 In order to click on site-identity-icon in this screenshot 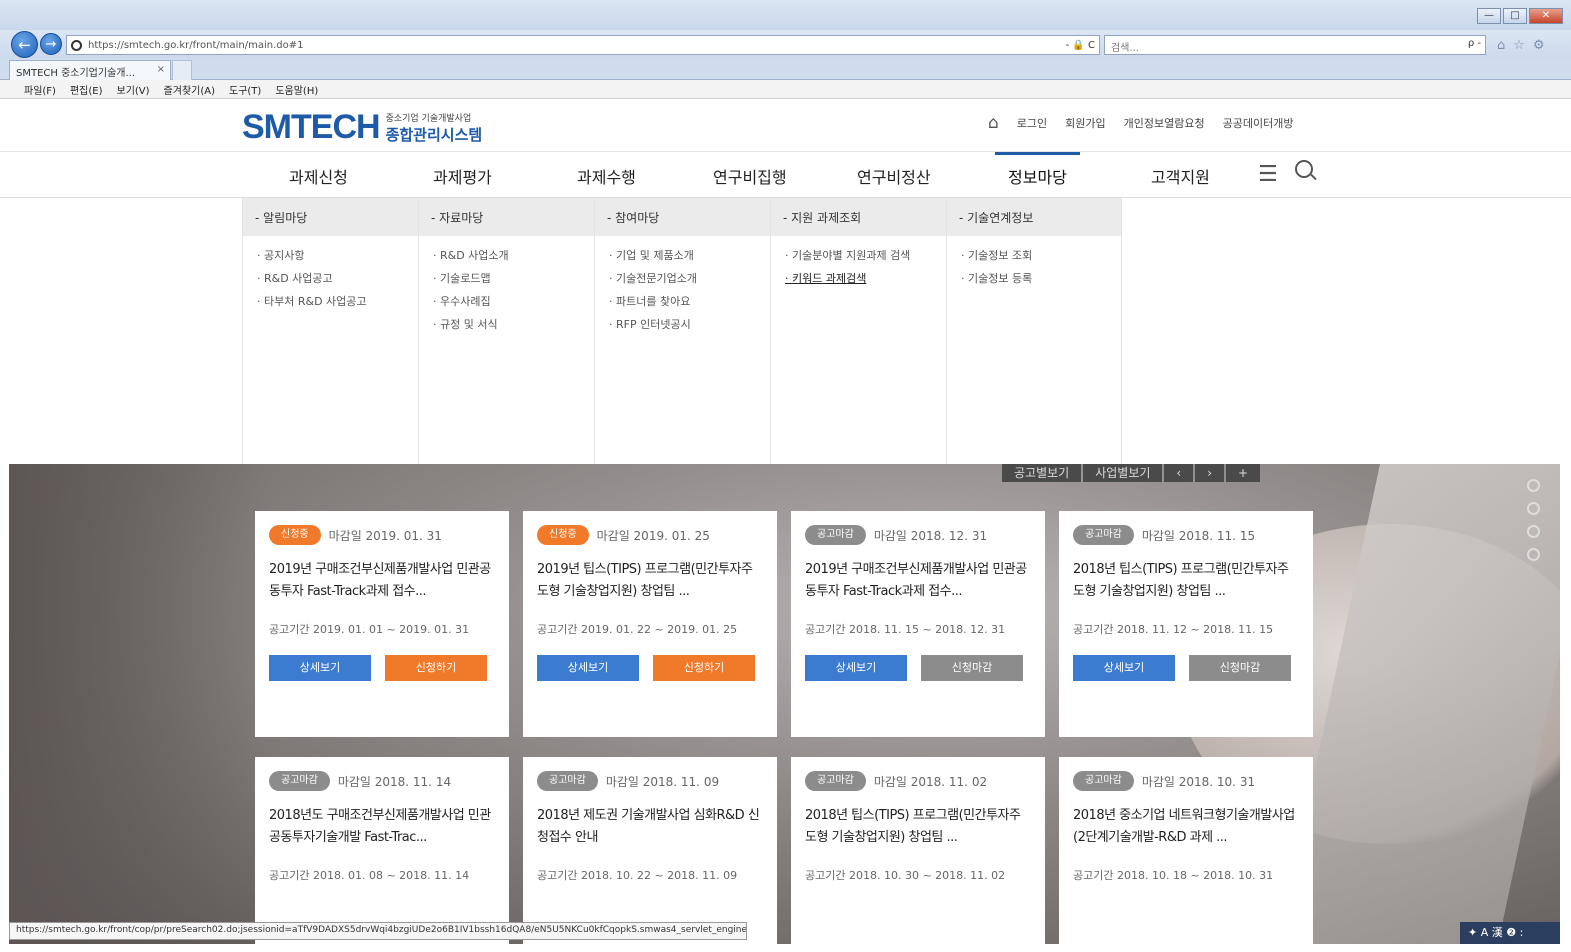, I will do `click(76, 45)`.